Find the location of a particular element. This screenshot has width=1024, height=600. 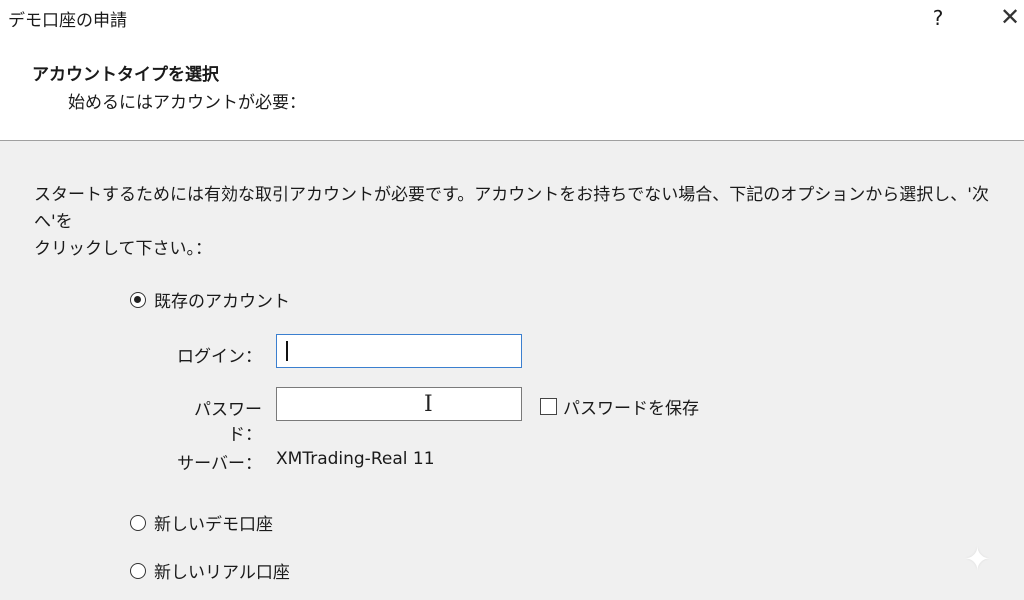

radio-new-demo-label: 新しいデモ口座 is located at coordinates (213, 525).